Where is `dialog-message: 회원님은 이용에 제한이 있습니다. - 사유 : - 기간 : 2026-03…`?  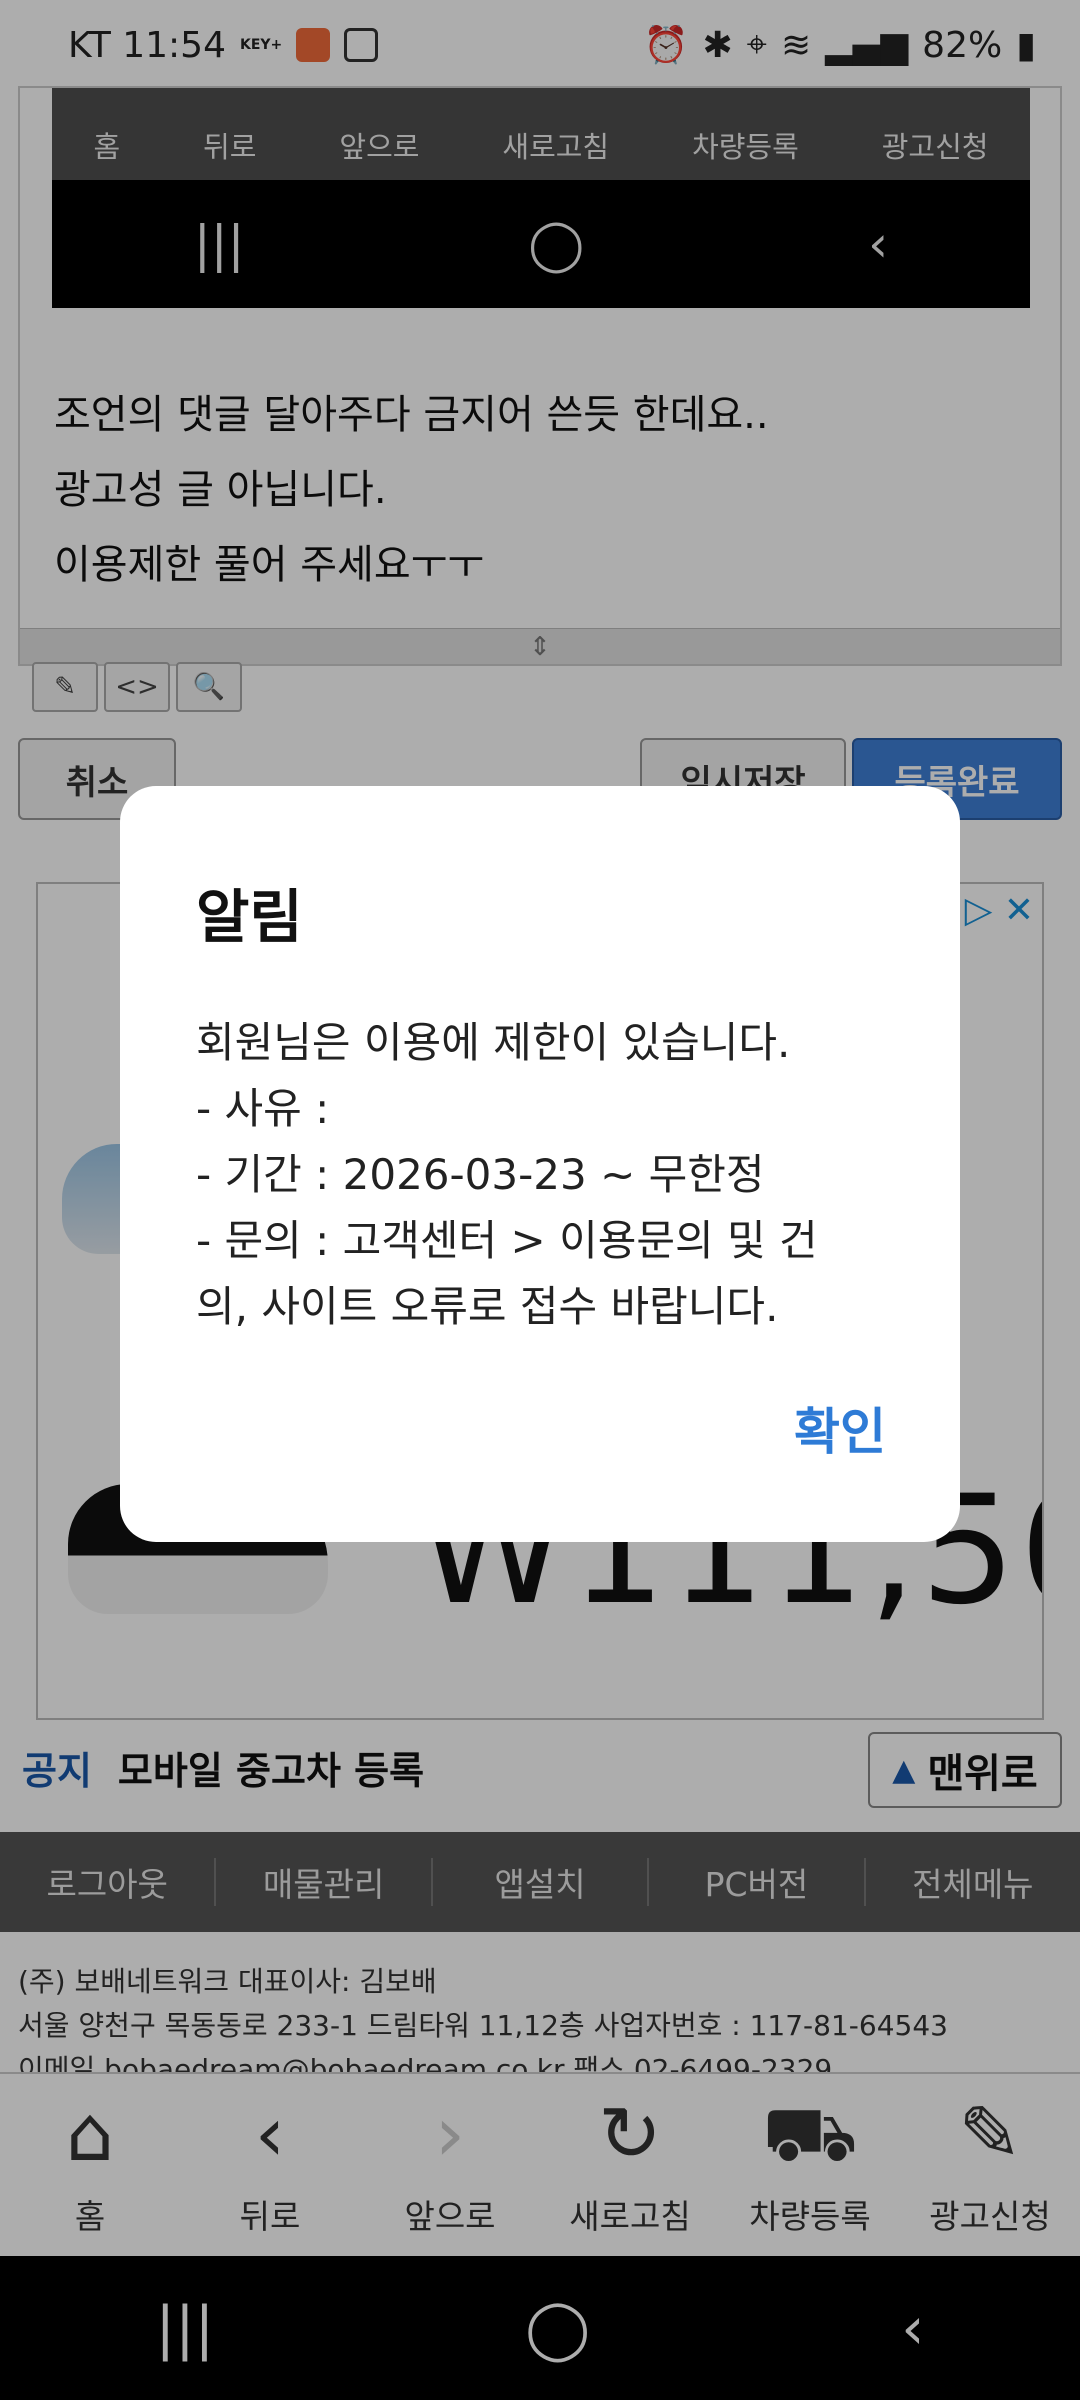
dialog-message: 회원님은 이용에 제한이 있습니다. - 사유 : - 기간 : 2026-03… is located at coordinates (540, 1175).